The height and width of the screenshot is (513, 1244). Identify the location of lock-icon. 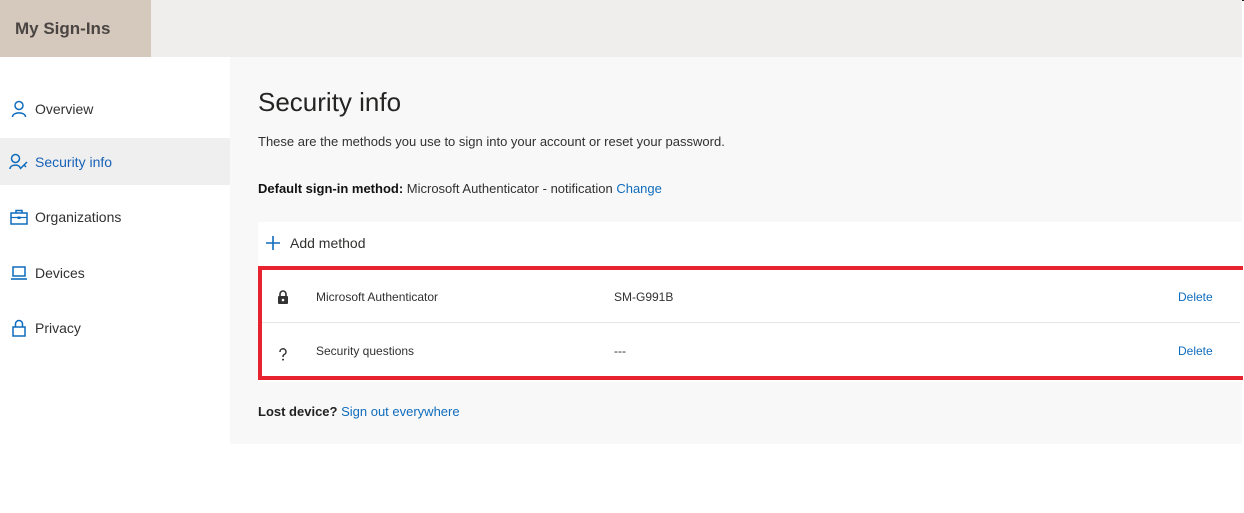
(19, 328).